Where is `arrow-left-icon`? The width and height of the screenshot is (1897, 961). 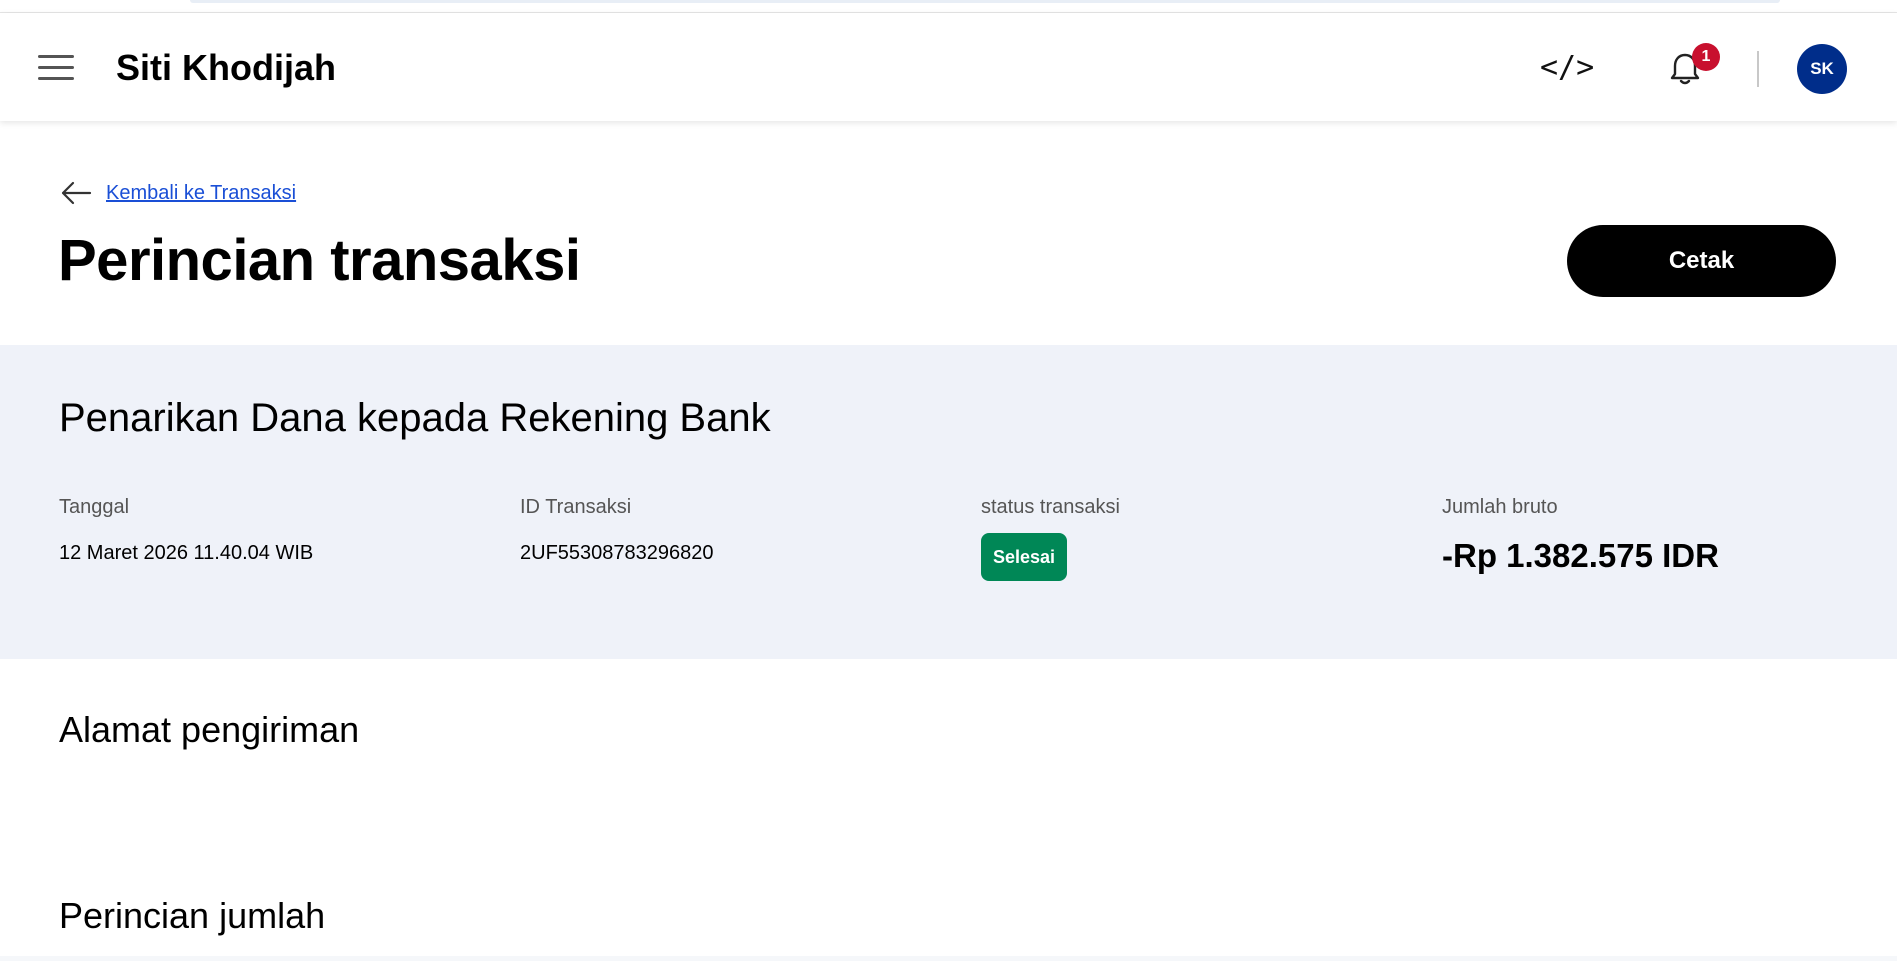
arrow-left-icon is located at coordinates (76, 193).